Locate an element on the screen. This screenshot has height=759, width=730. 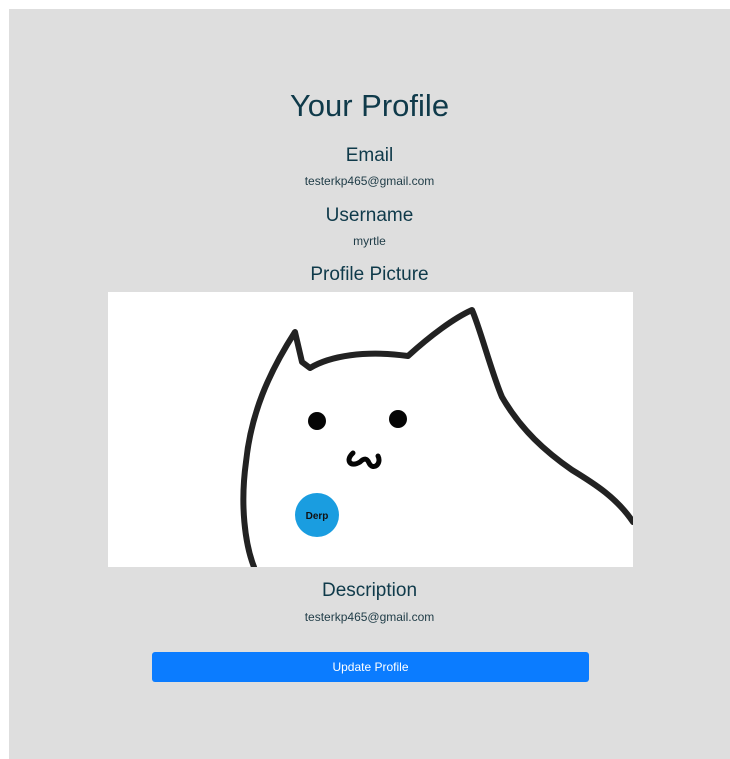
description-value: testerkp465@gmail.com is located at coordinates (369, 617).